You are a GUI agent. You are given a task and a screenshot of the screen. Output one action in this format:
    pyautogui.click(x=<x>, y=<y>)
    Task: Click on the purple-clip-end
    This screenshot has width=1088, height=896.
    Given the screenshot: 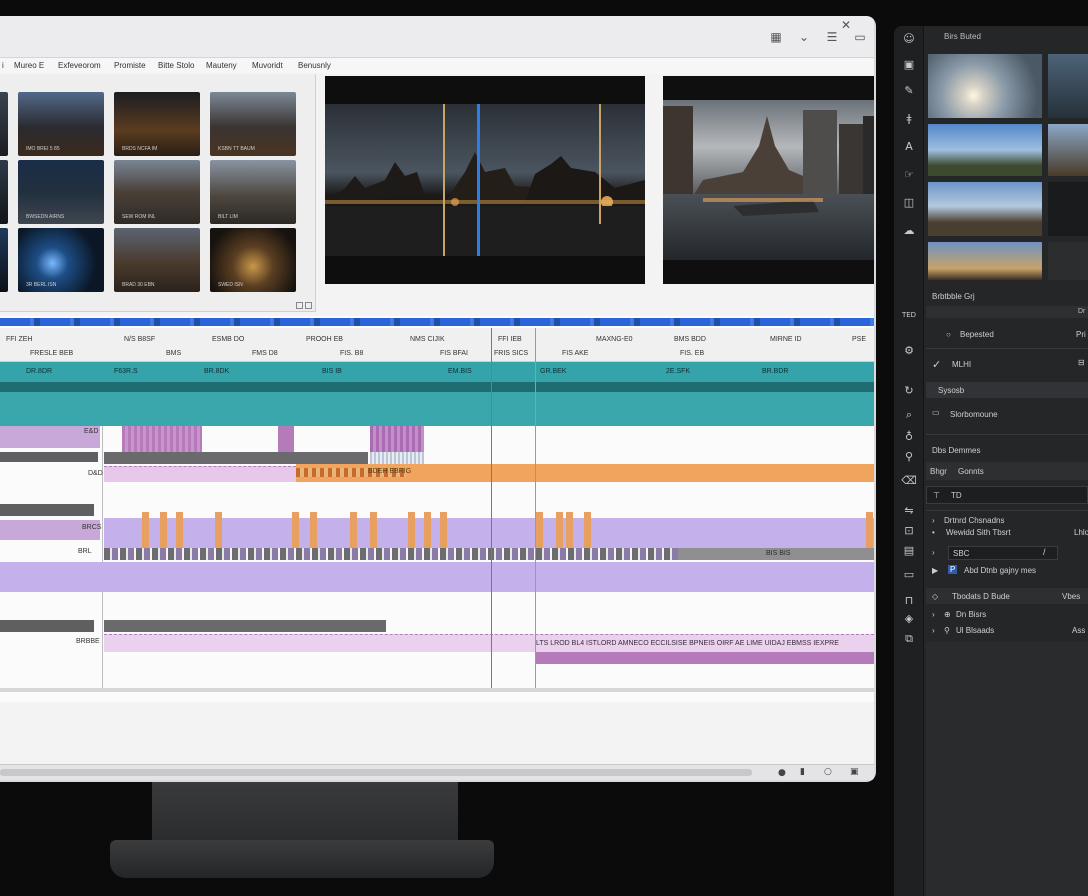 What is the action you would take?
    pyautogui.click(x=705, y=658)
    